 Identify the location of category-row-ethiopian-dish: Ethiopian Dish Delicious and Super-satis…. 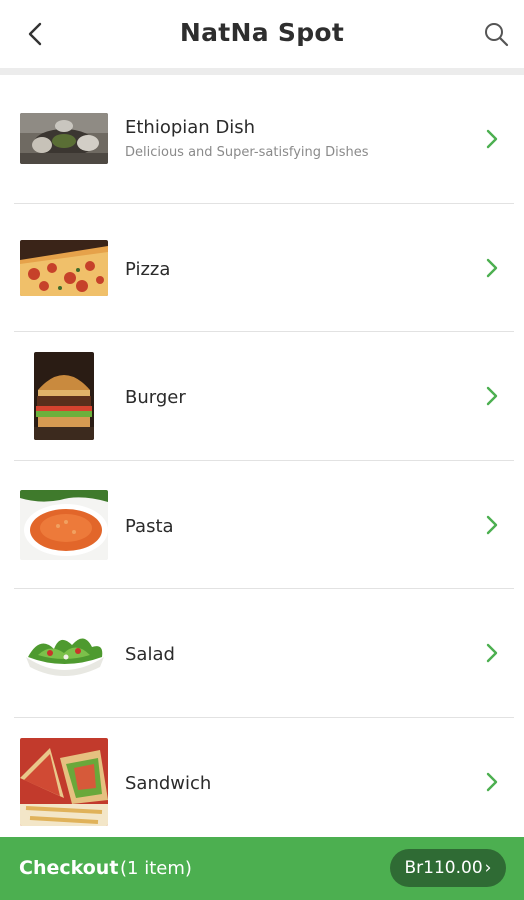
(262, 139).